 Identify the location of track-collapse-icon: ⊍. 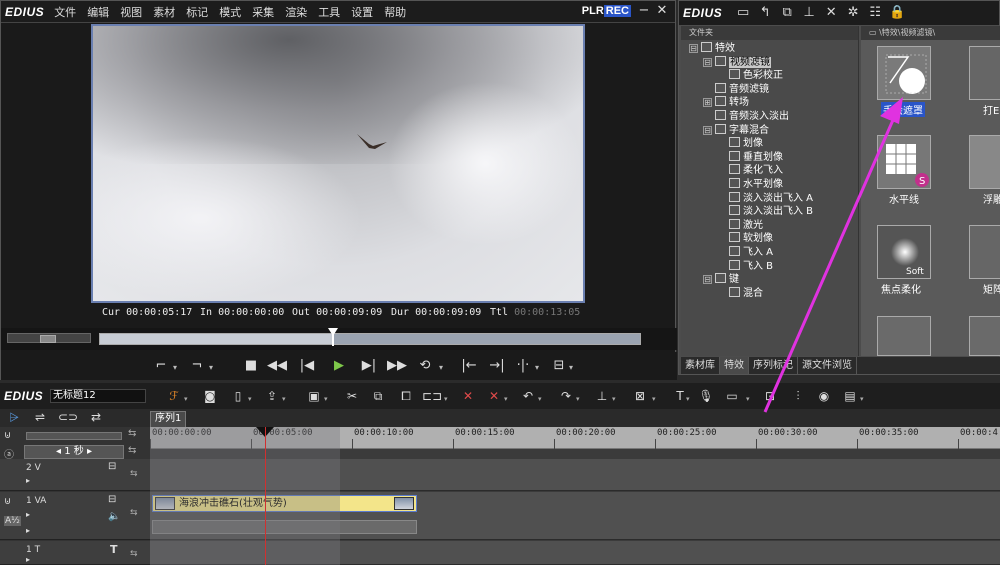
(7, 501).